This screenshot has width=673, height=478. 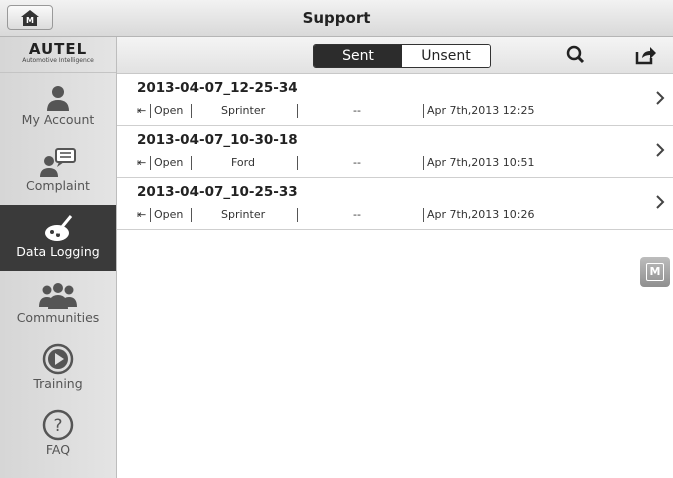 What do you see at coordinates (243, 162) in the screenshot?
I see `record-vehicle: Ford` at bounding box center [243, 162].